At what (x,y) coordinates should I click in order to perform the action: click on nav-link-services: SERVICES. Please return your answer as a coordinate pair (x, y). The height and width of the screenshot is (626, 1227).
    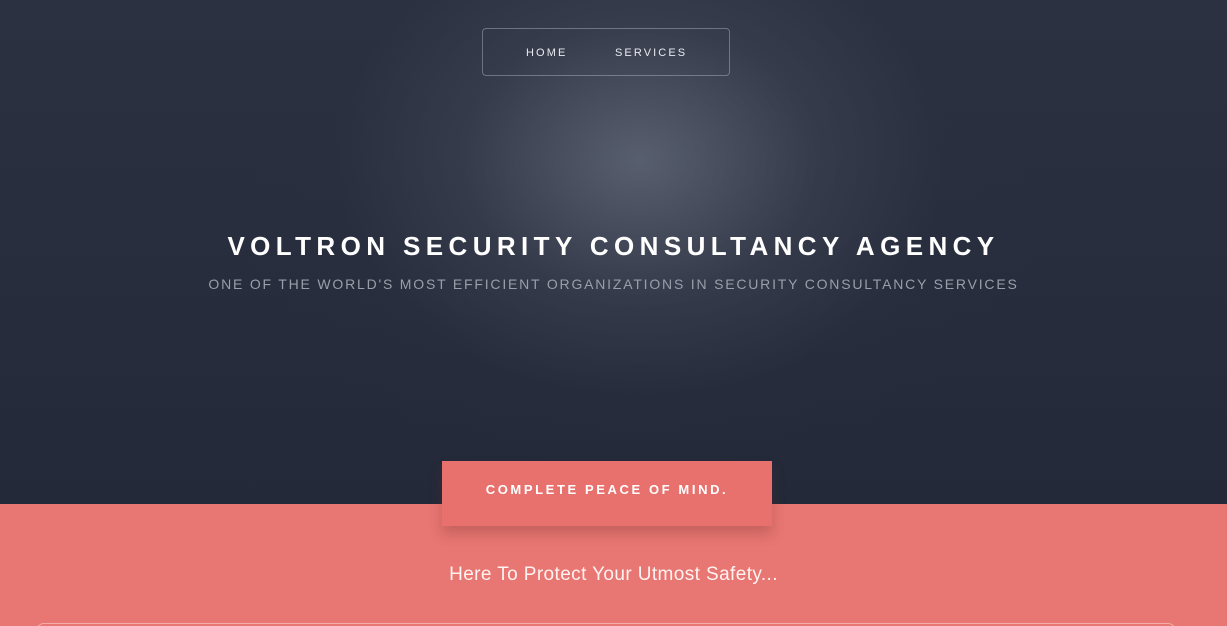
    Looking at the image, I should click on (651, 53).